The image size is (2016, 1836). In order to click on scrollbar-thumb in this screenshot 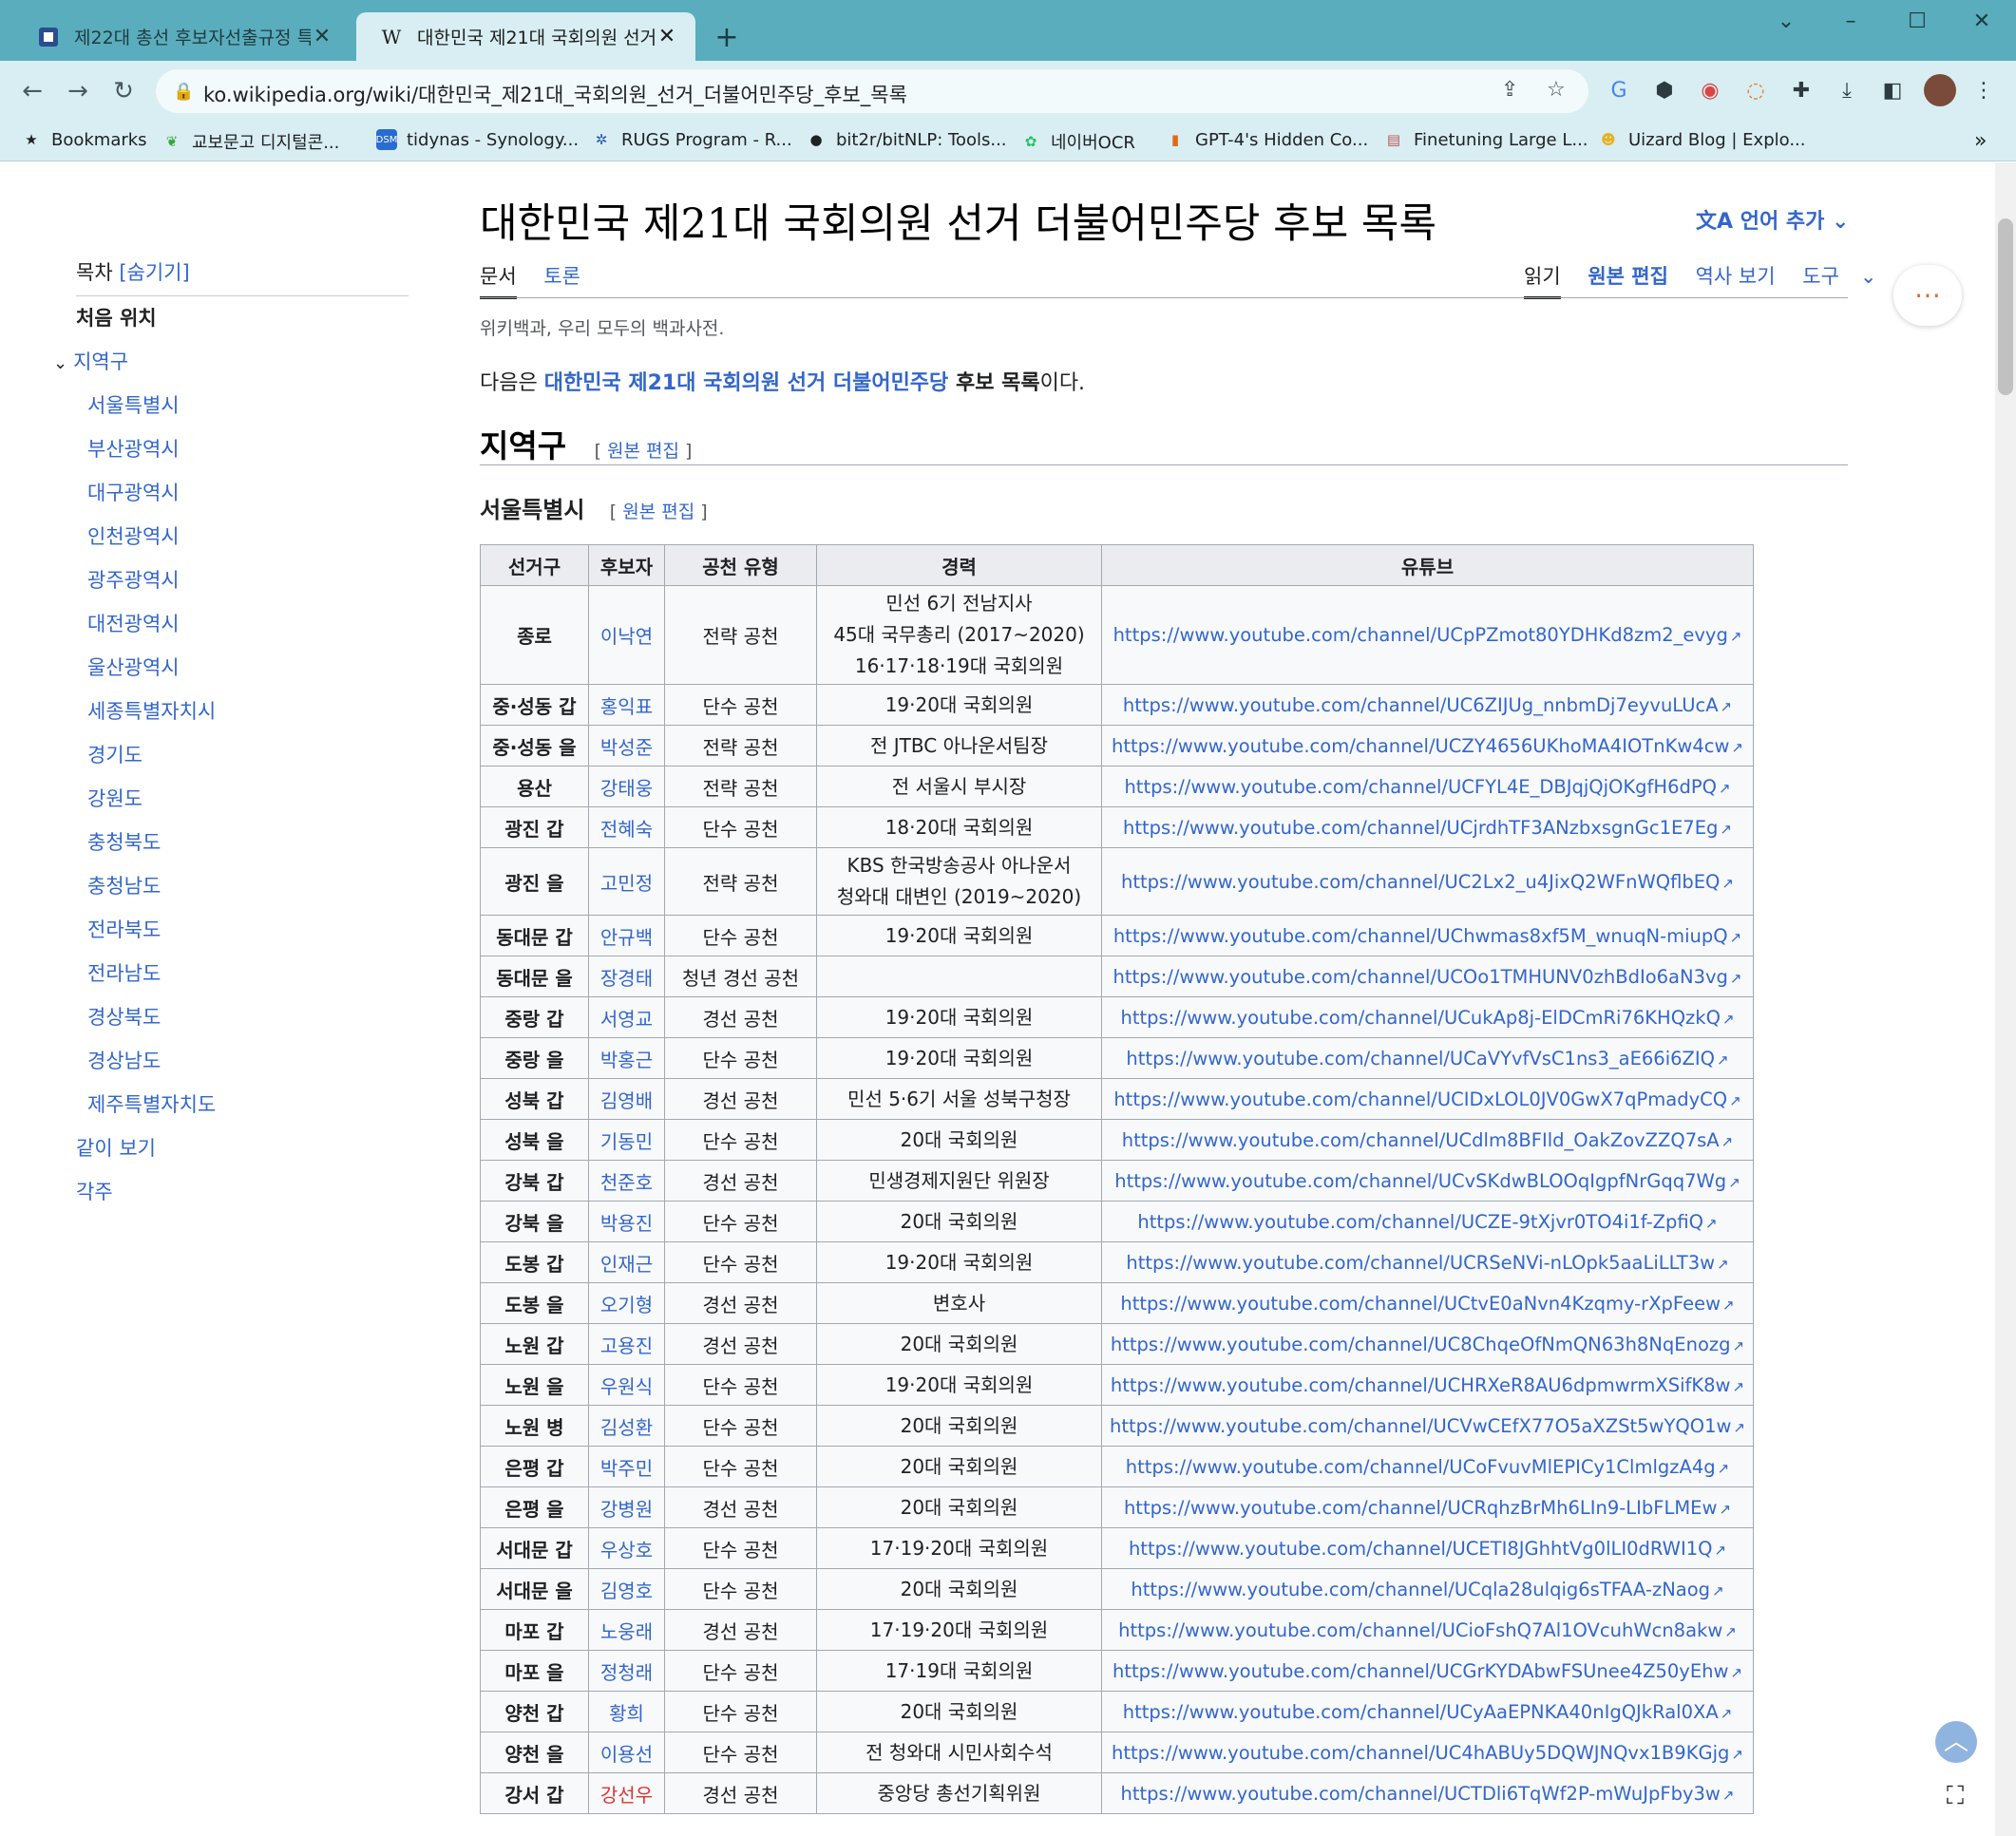, I will do `click(2005, 306)`.